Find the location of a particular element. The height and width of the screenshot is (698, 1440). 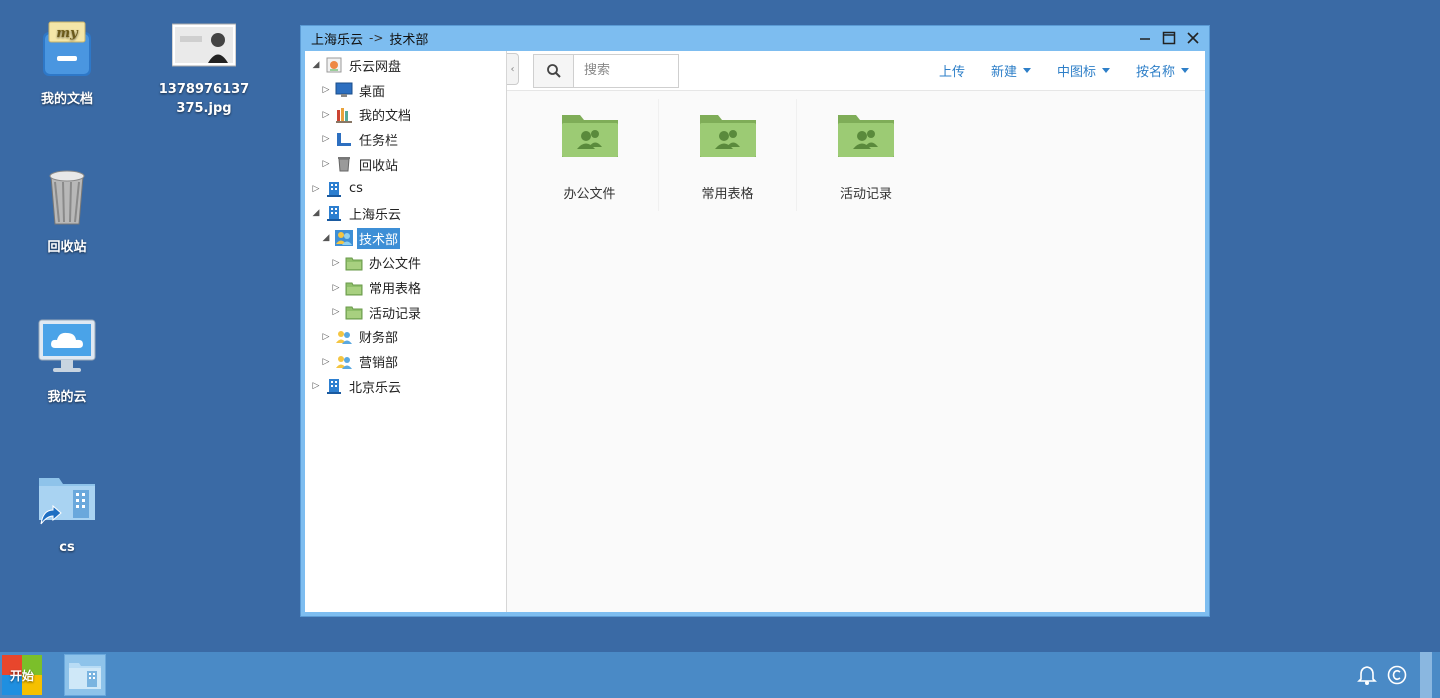

folder-name: 常用表格 is located at coordinates (727, 194).